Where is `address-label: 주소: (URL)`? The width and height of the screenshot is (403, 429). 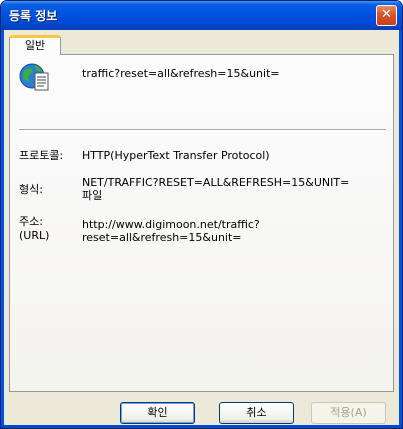
address-label: 주소: (URL) is located at coordinates (34, 229).